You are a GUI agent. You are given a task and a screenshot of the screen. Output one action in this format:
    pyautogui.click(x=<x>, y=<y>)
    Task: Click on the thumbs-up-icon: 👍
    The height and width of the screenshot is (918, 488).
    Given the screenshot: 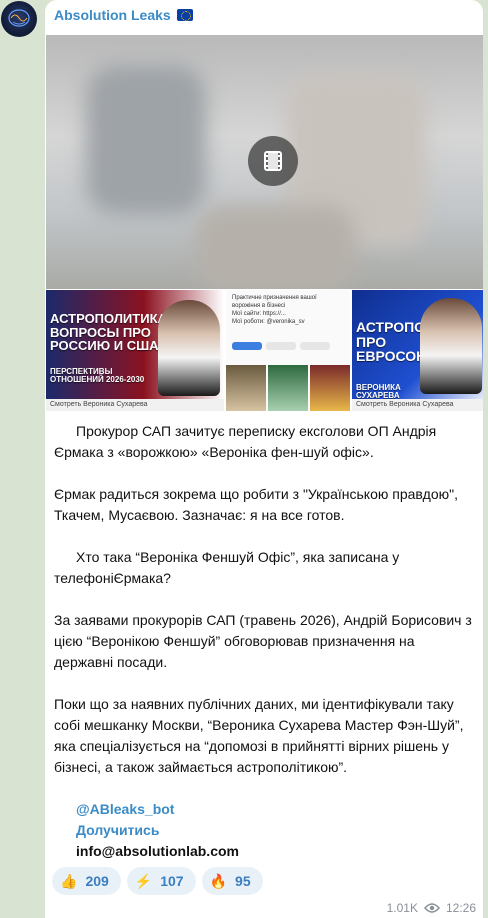 What is the action you would take?
    pyautogui.click(x=69, y=880)
    